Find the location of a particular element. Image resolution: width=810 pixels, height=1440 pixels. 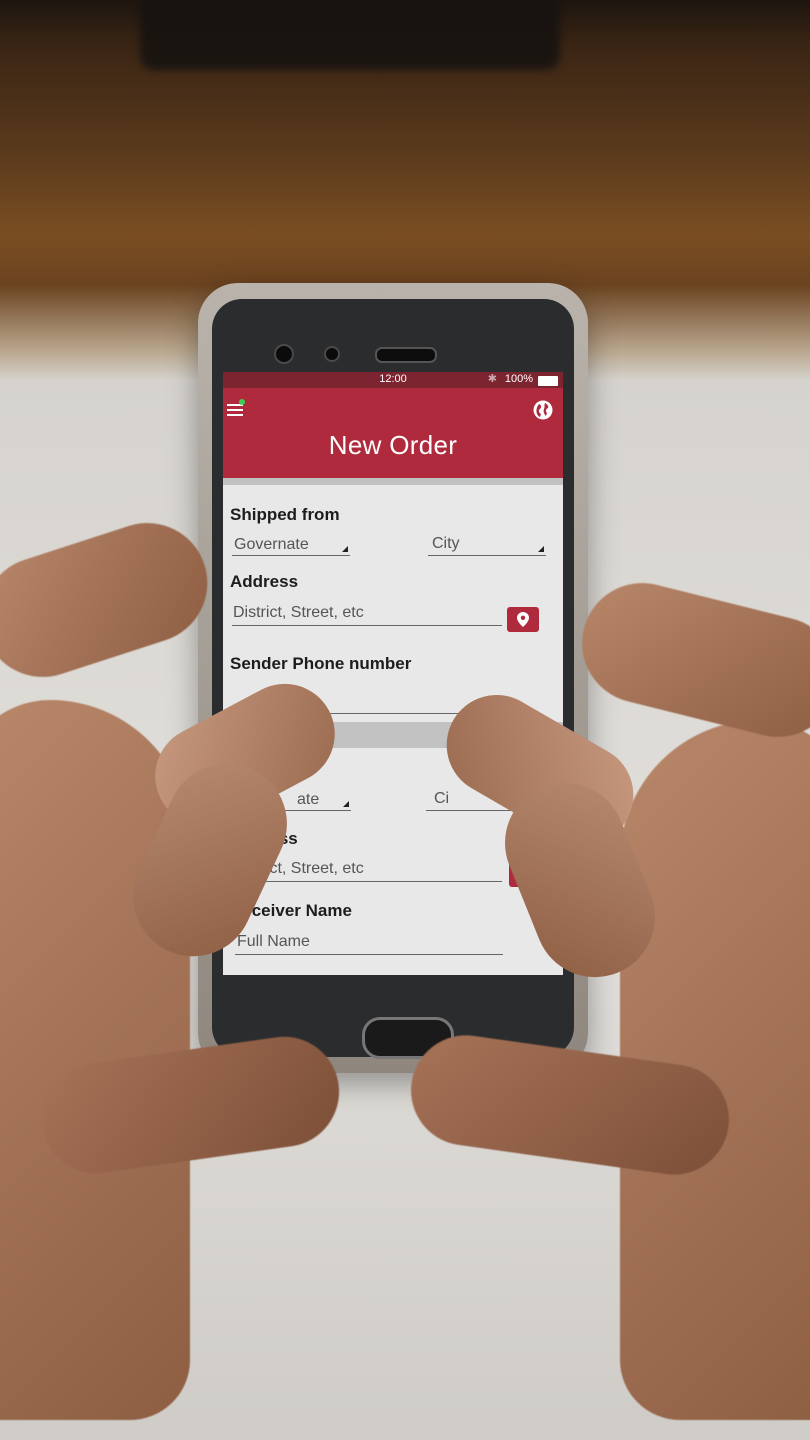

address-placeholder: District, Street, etc is located at coordinates (298, 612).